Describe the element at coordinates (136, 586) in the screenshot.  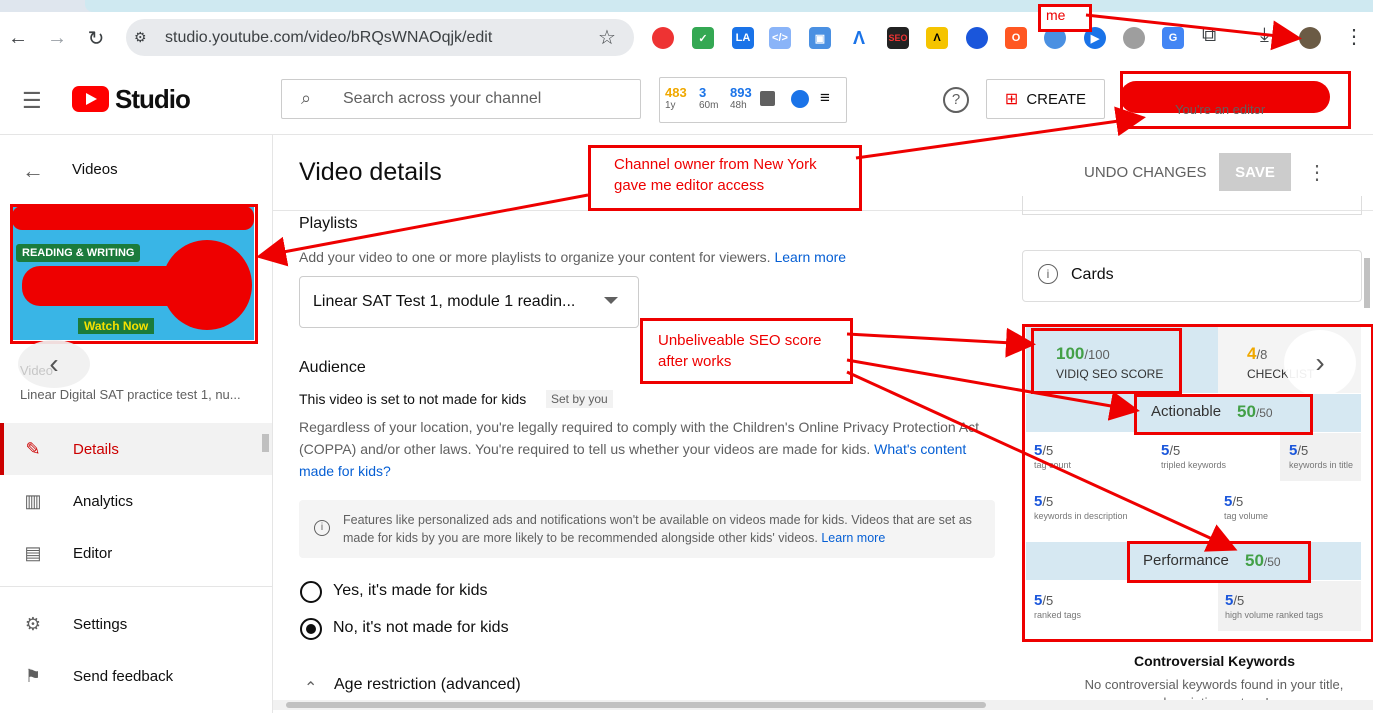
I see `sidebar-divider` at that location.